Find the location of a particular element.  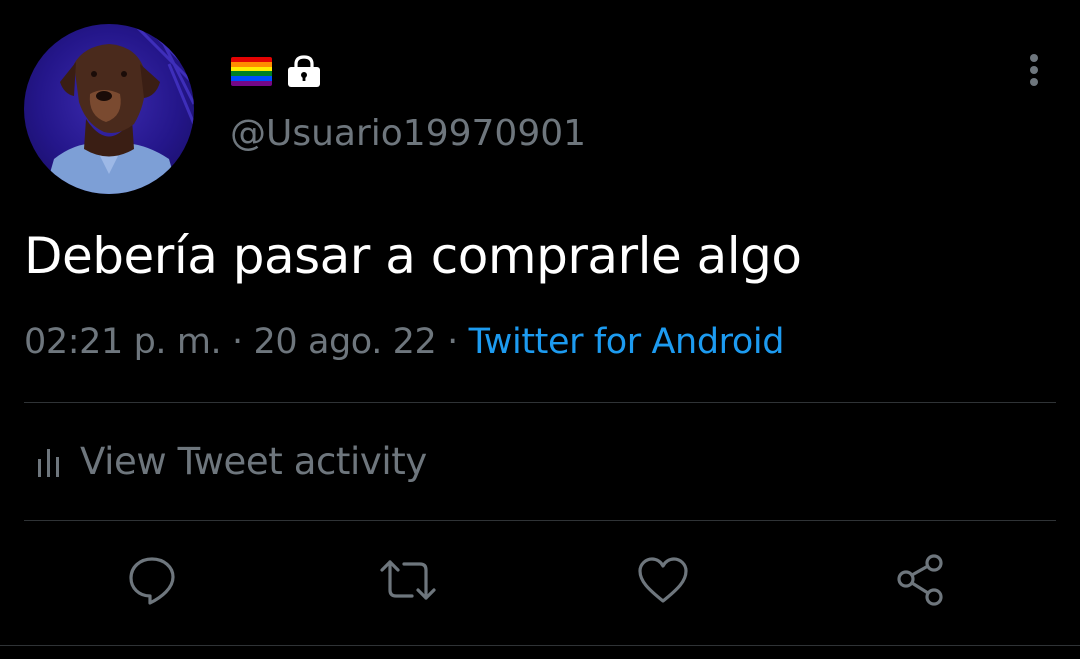

flag-stripe is located at coordinates (251, 83).